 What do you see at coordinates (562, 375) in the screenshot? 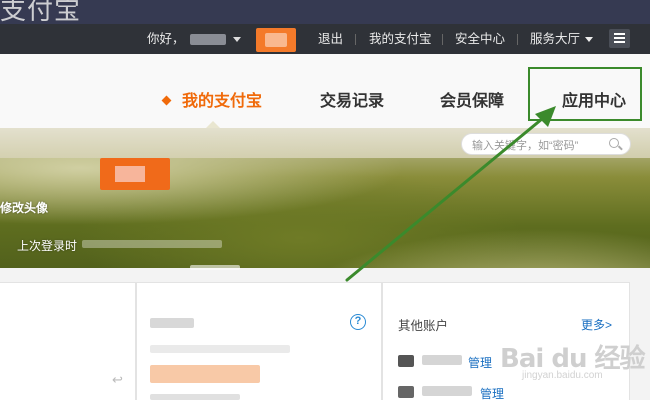
I see `watermark-url: jingyan.baidu.com` at bounding box center [562, 375].